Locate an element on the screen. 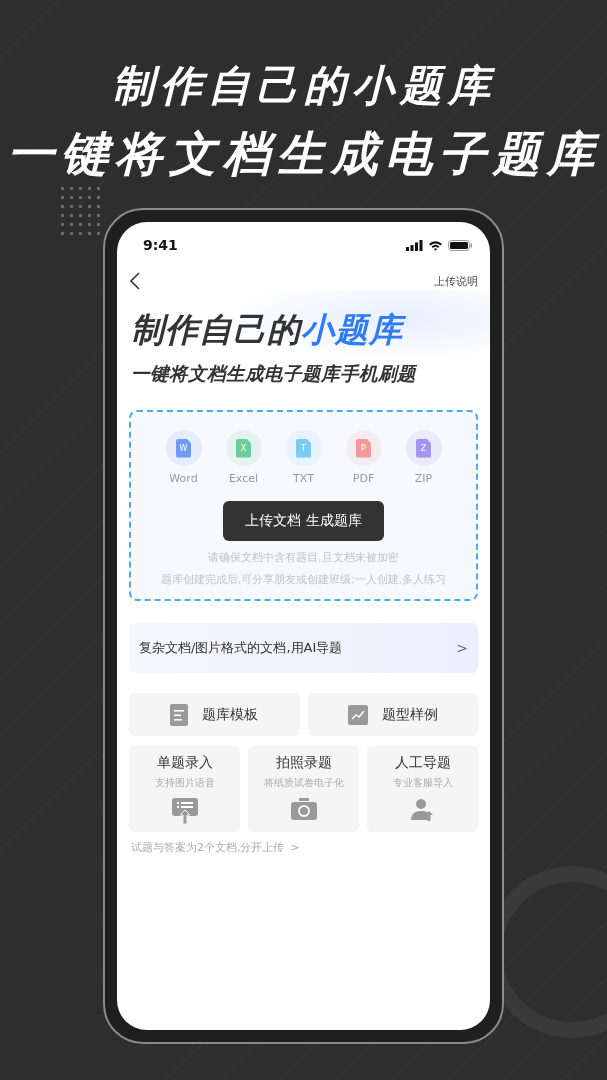 This screenshot has height=1080, width=607. file-icon: X is located at coordinates (243, 448).